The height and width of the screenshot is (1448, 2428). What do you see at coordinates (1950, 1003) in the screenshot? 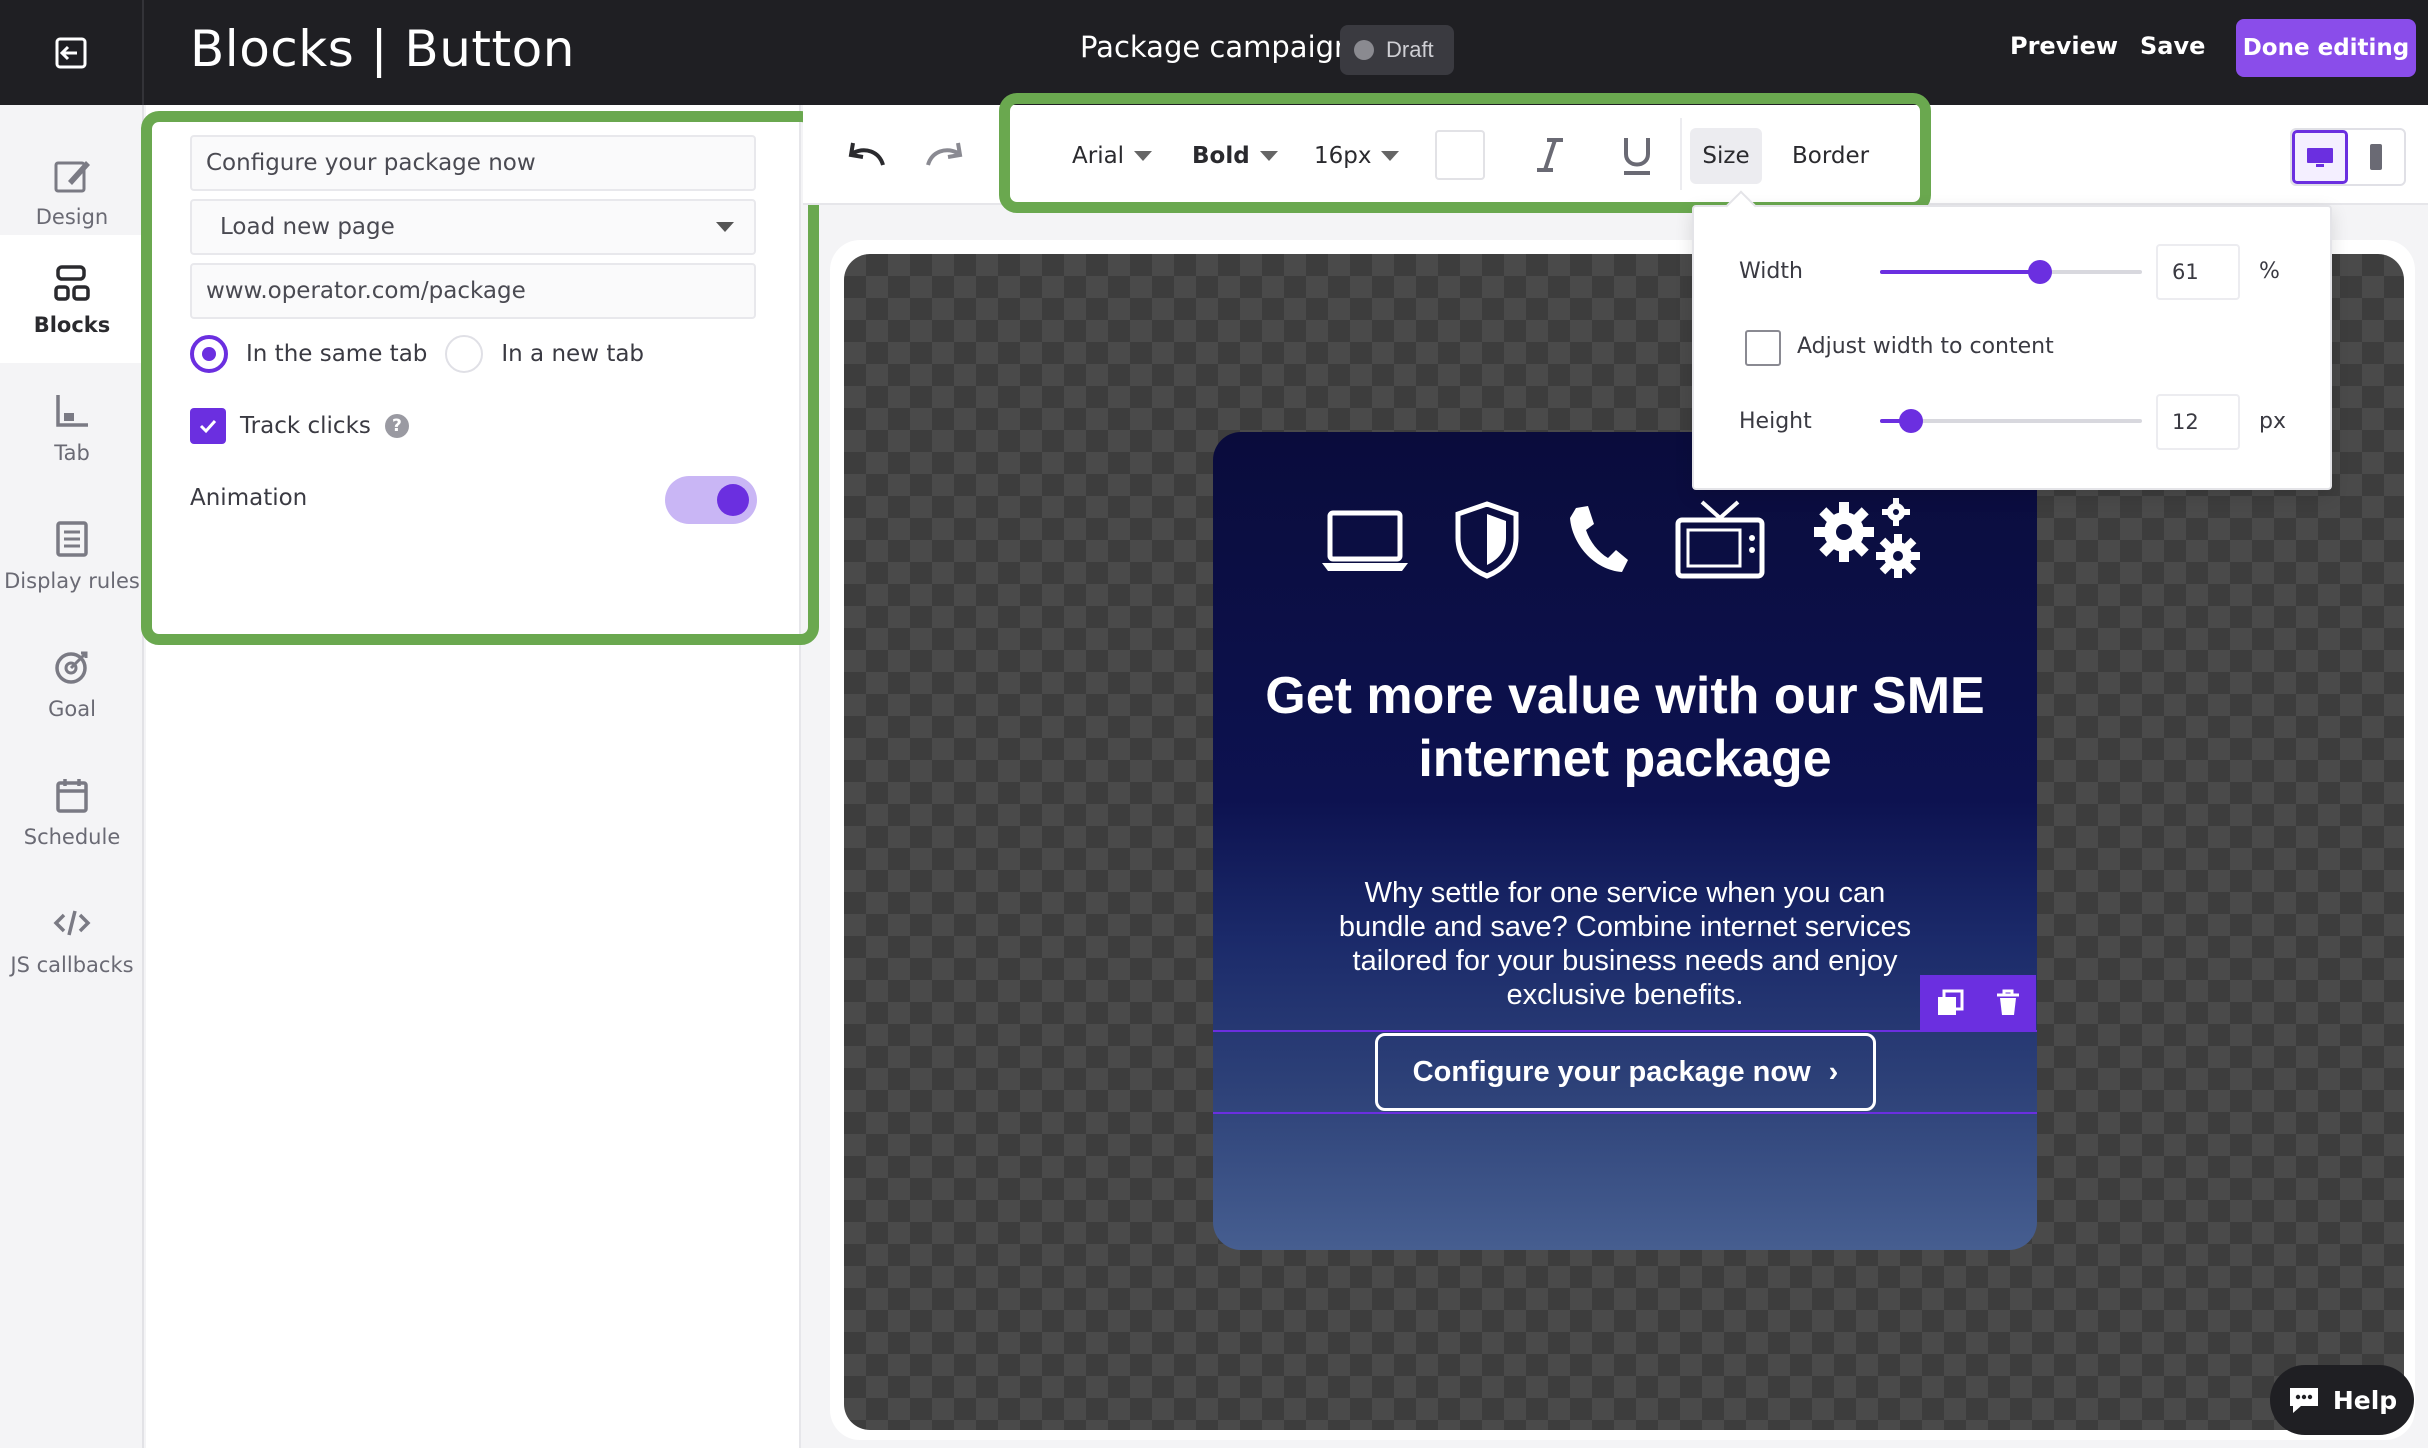
I see `duplicate-icon` at bounding box center [1950, 1003].